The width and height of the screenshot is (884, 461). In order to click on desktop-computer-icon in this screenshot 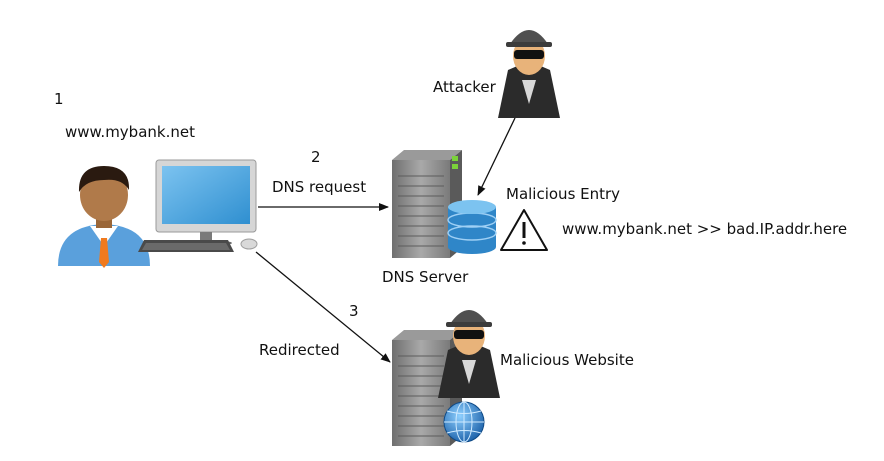, I will do `click(198, 205)`.